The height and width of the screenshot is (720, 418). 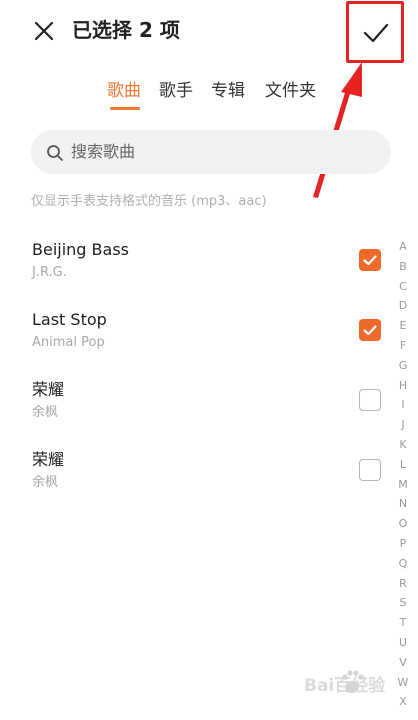 What do you see at coordinates (176, 91) in the screenshot?
I see `tab-artists: 歌手` at bounding box center [176, 91].